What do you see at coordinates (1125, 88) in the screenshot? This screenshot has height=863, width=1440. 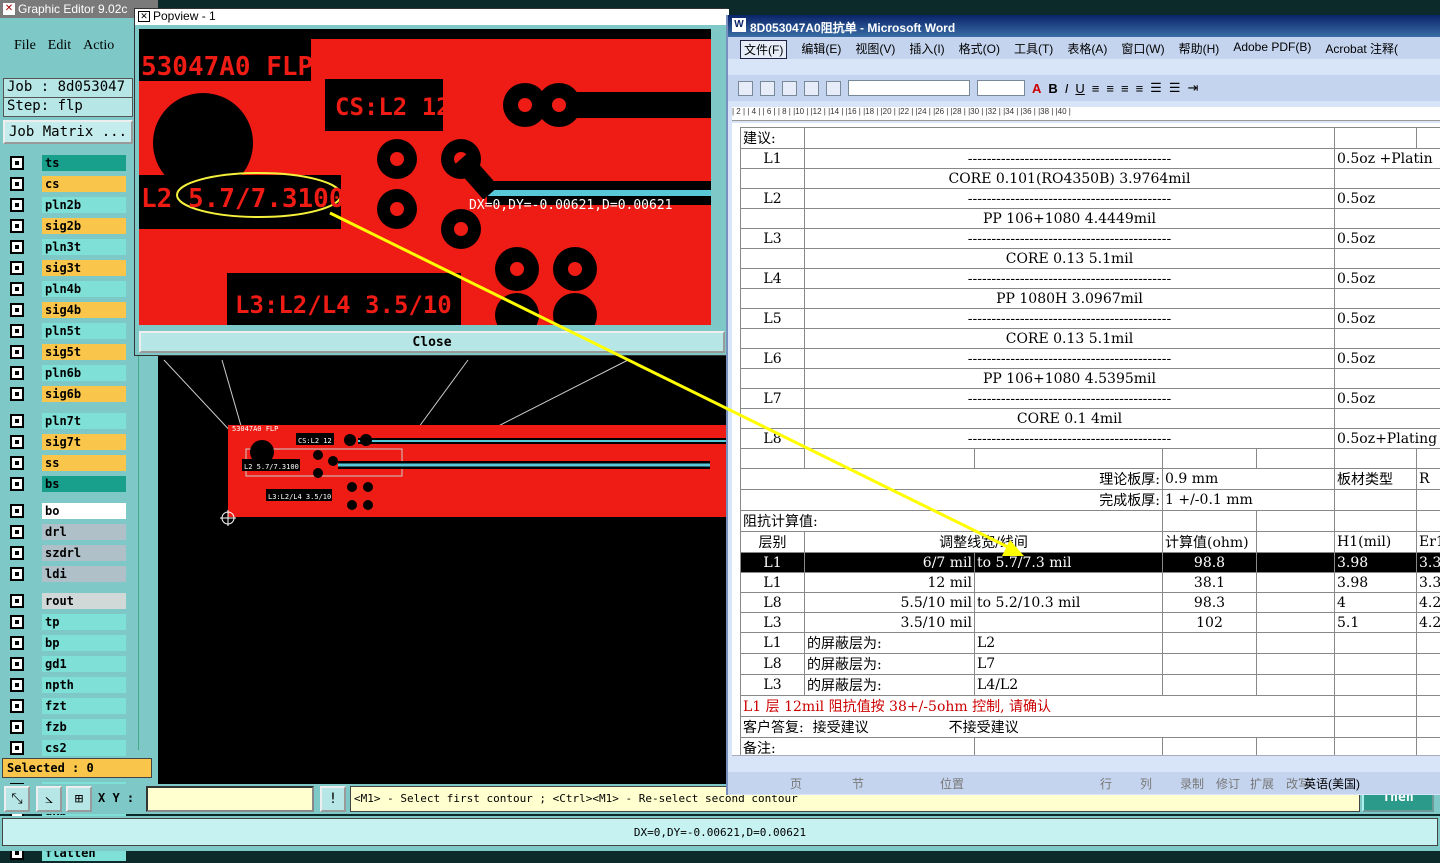 I see `align-right-icon: ≡` at bounding box center [1125, 88].